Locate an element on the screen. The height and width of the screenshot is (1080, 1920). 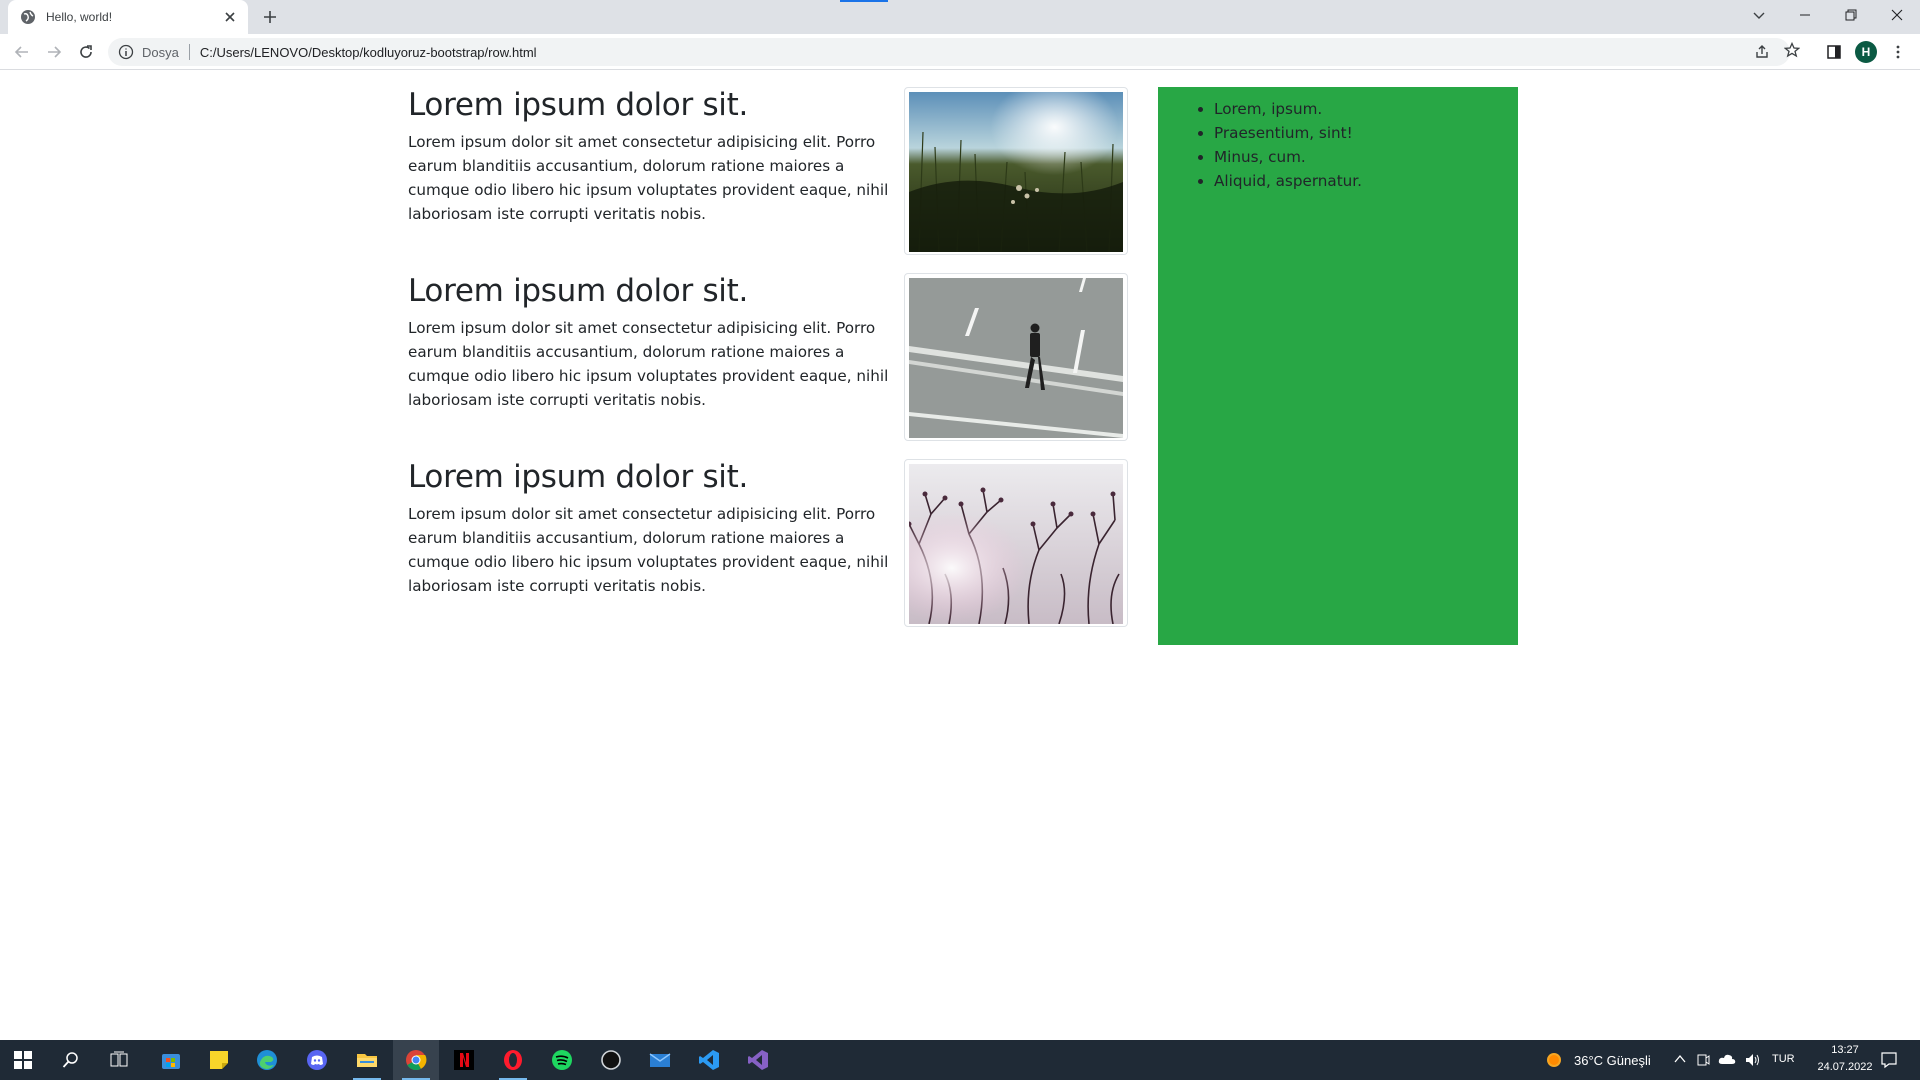
discord-icon is located at coordinates (317, 1060).